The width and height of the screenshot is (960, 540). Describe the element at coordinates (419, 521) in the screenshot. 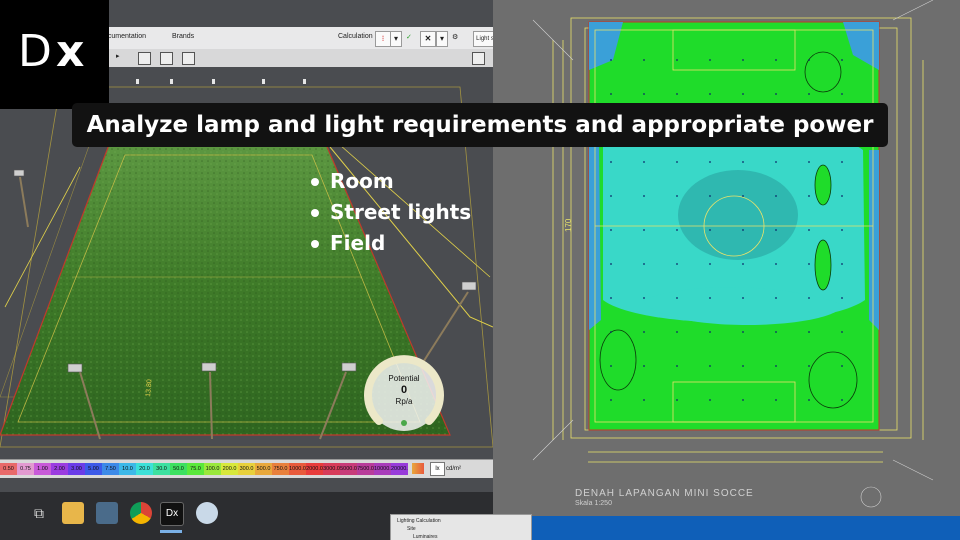

I see `tree-item-calculation: Lighting Calculation` at that location.